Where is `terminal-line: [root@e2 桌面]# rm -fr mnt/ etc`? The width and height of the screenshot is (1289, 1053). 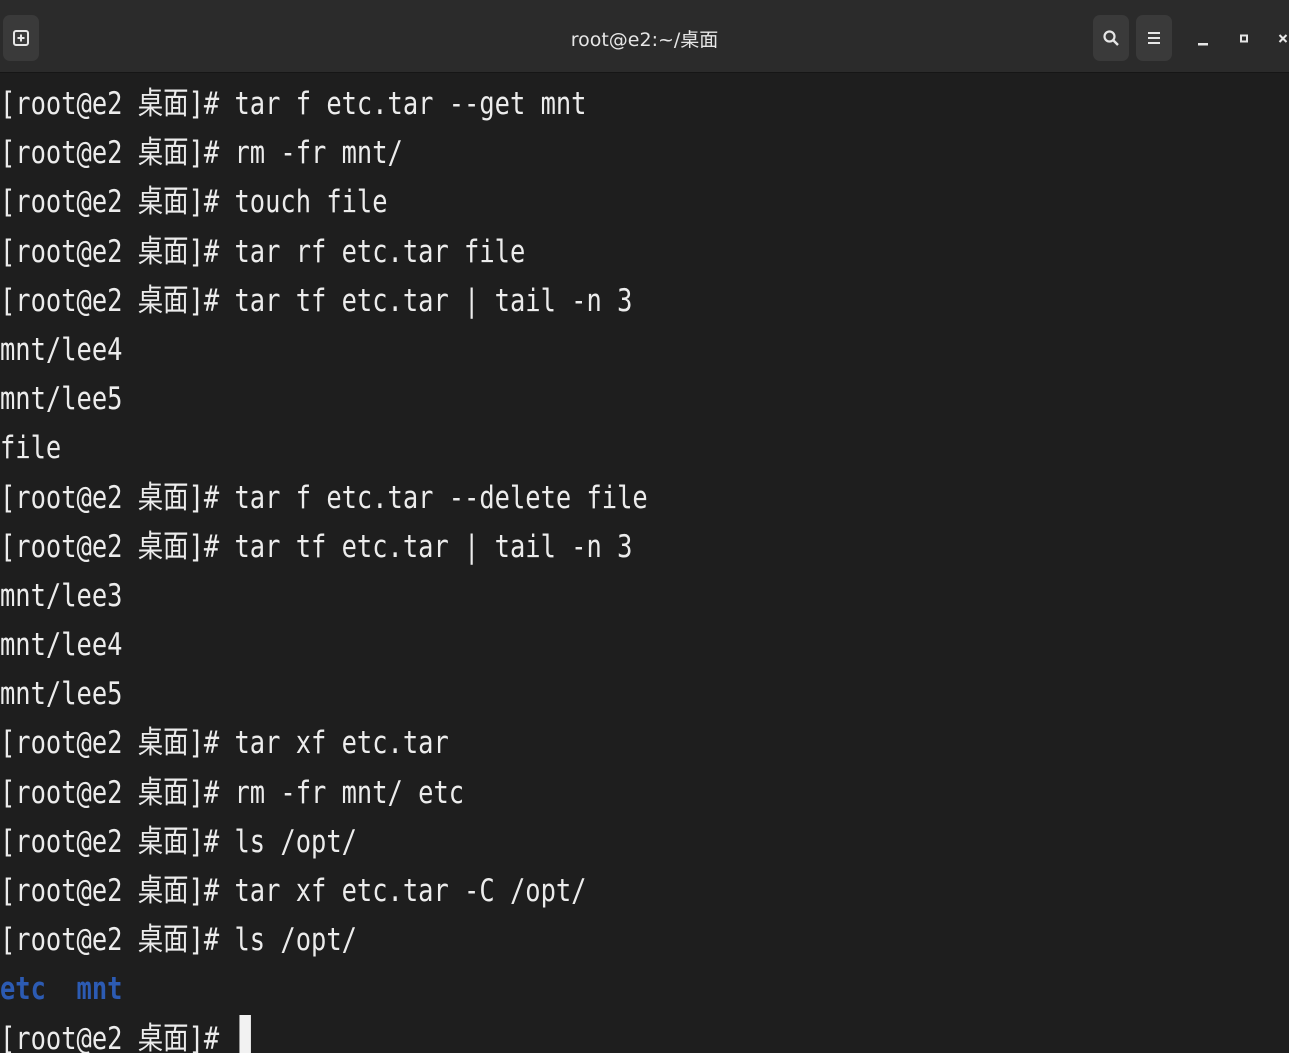
terminal-line: [root@e2 桌面]# rm -fr mnt/ etc is located at coordinates (232, 792).